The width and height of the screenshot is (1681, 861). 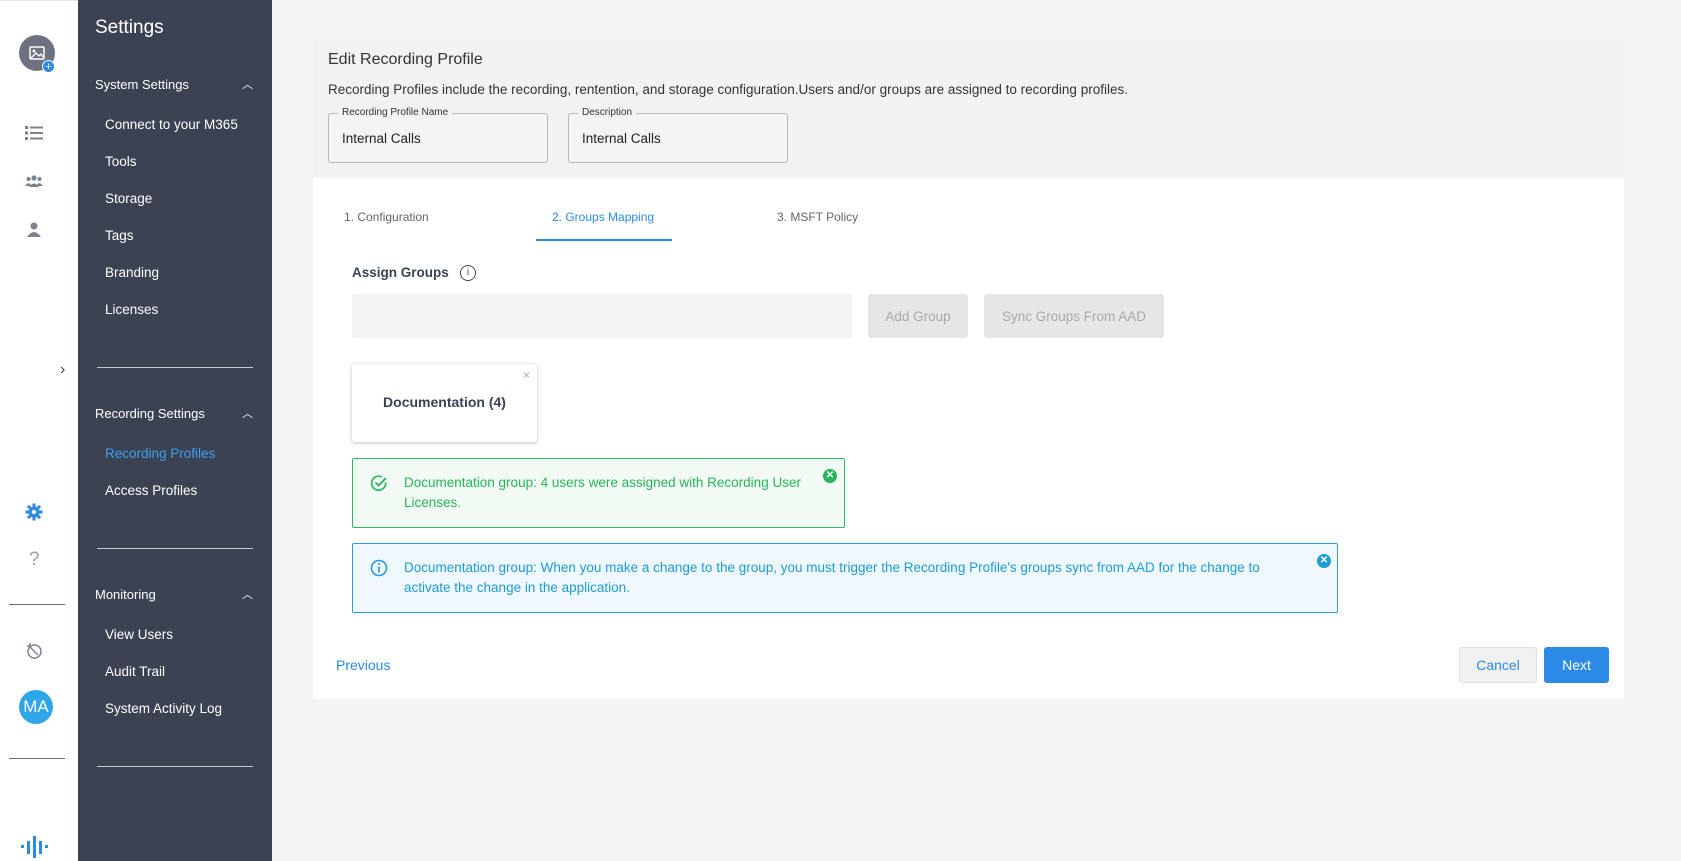 What do you see at coordinates (34, 651) in the screenshot?
I see `history-icon` at bounding box center [34, 651].